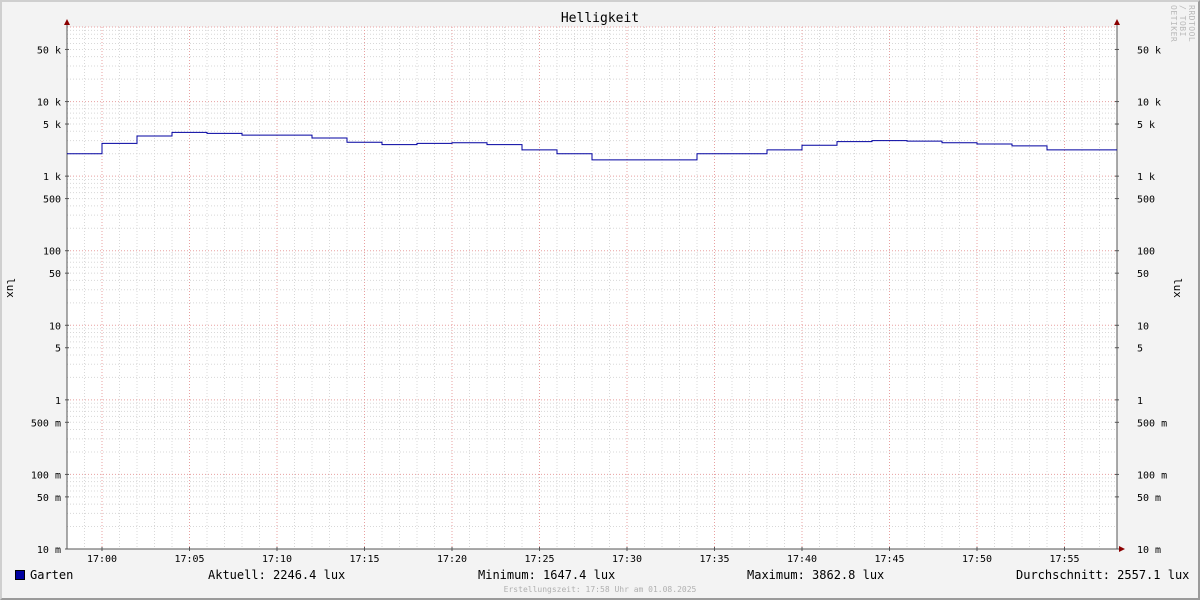 This screenshot has height=600, width=1200. Describe the element at coordinates (1149, 103) in the screenshot. I see `y-tick-label-right: 10 k` at that location.